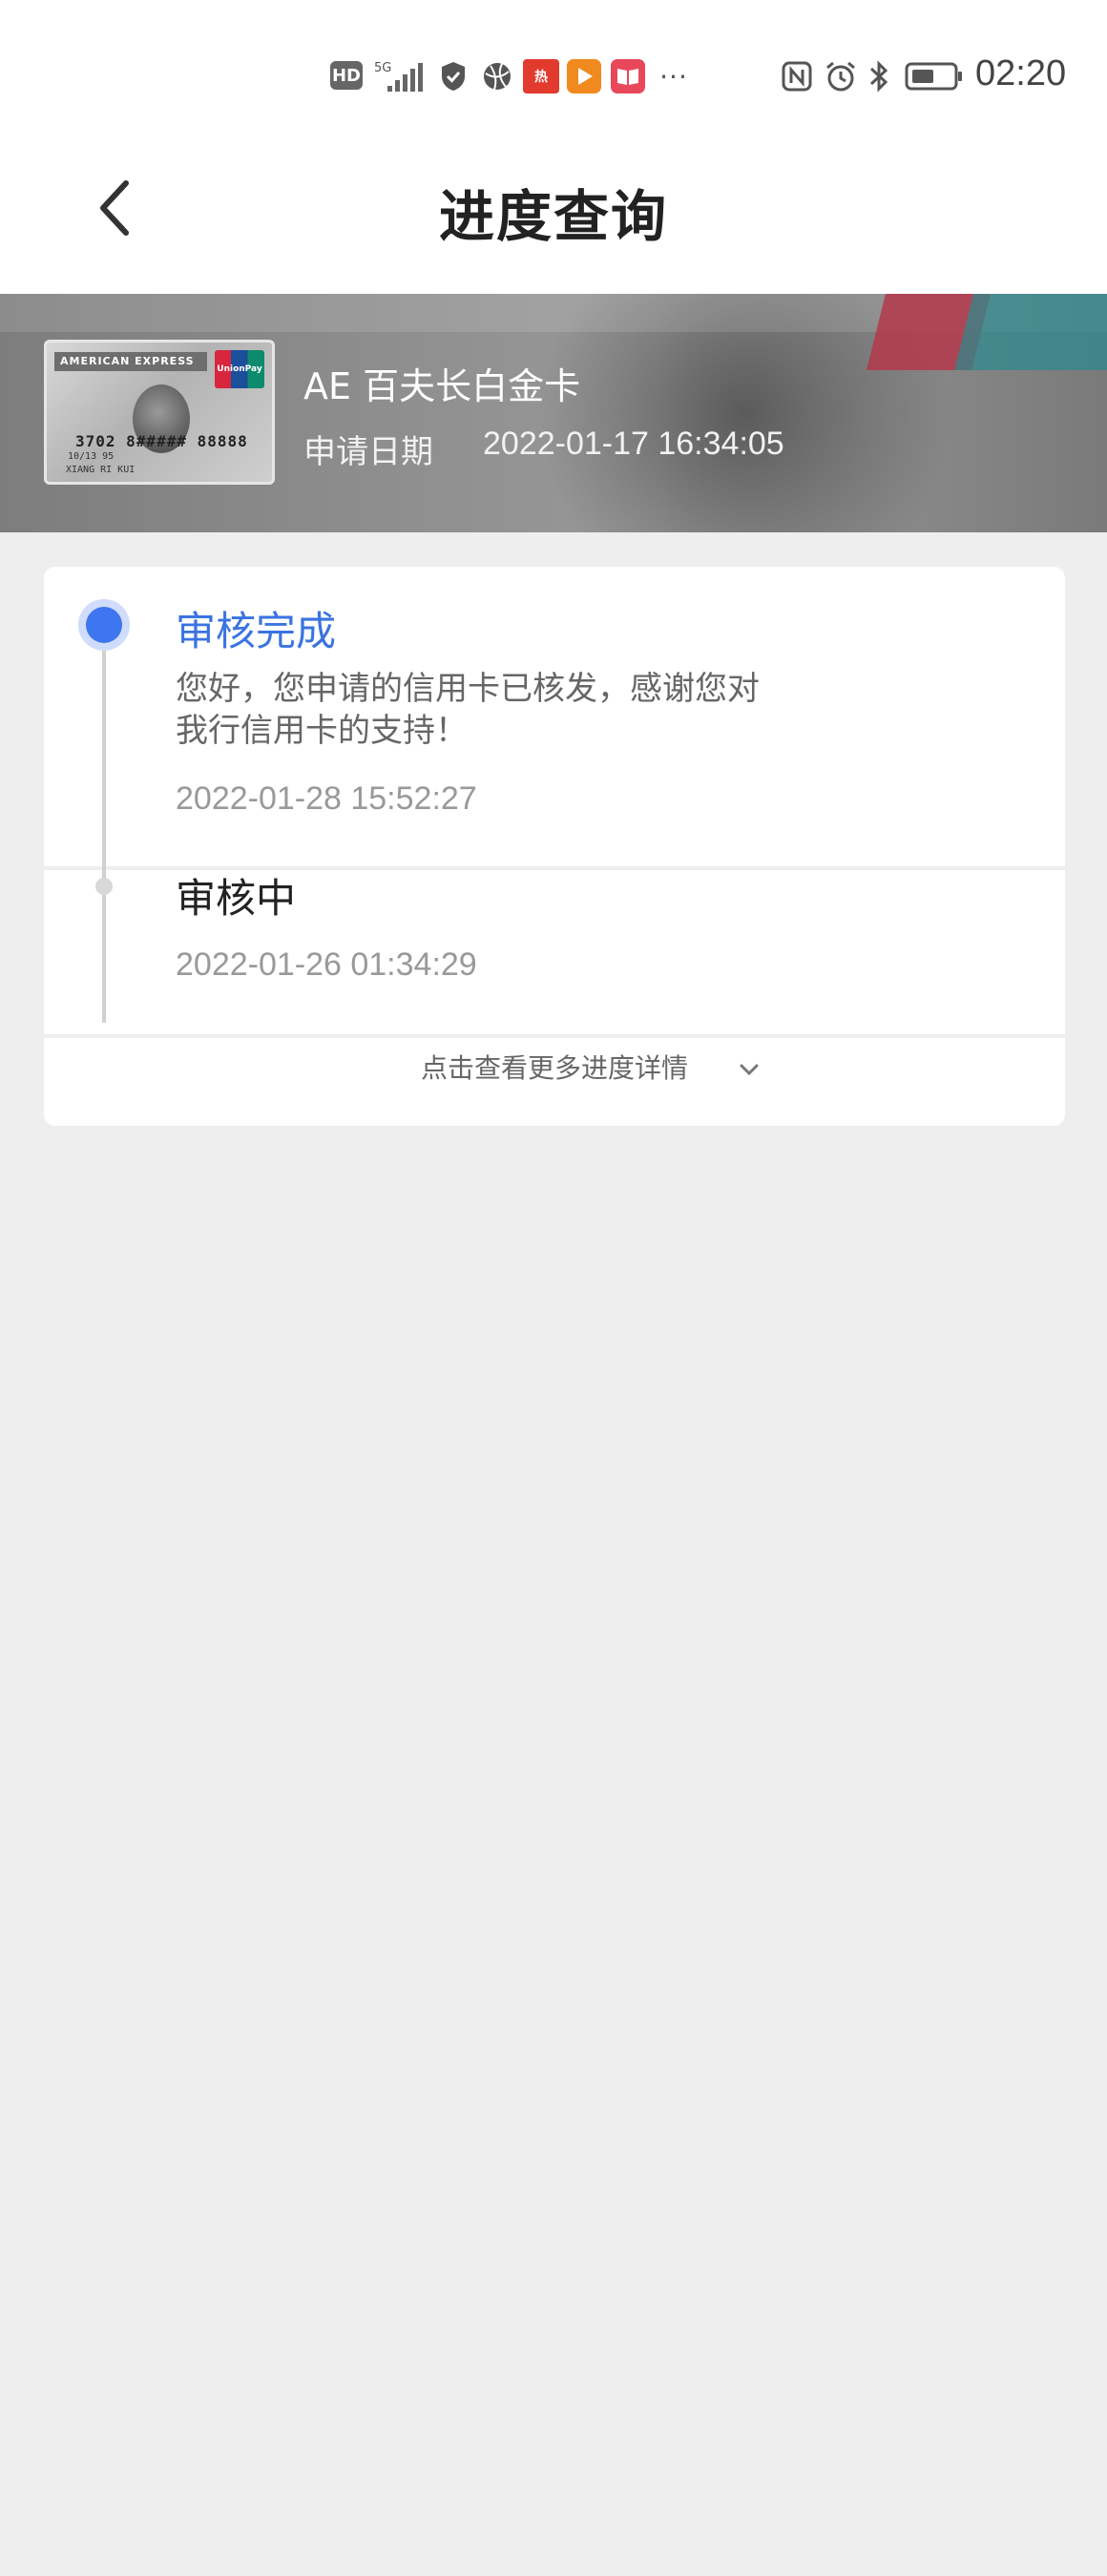 Image resolution: width=1107 pixels, height=2576 pixels. What do you see at coordinates (934, 76) in the screenshot?
I see `battery-icon` at bounding box center [934, 76].